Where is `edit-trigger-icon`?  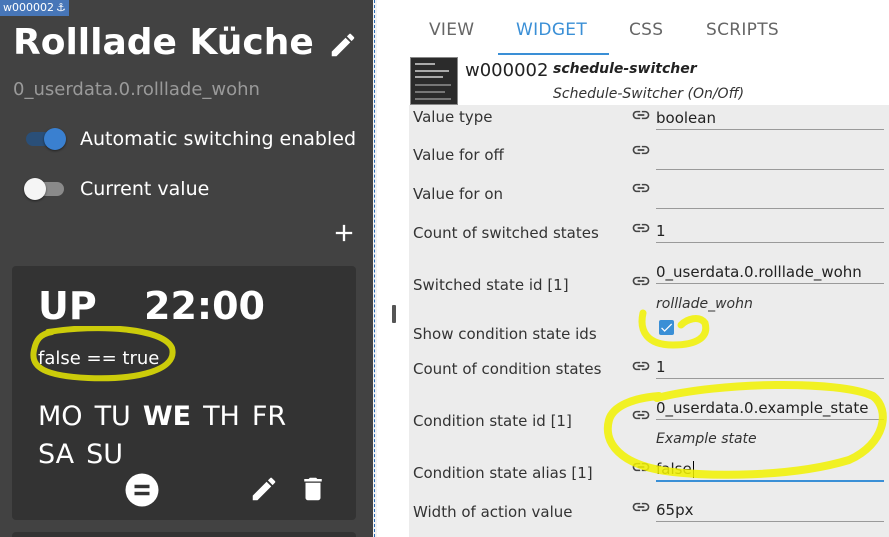
edit-trigger-icon is located at coordinates (264, 489).